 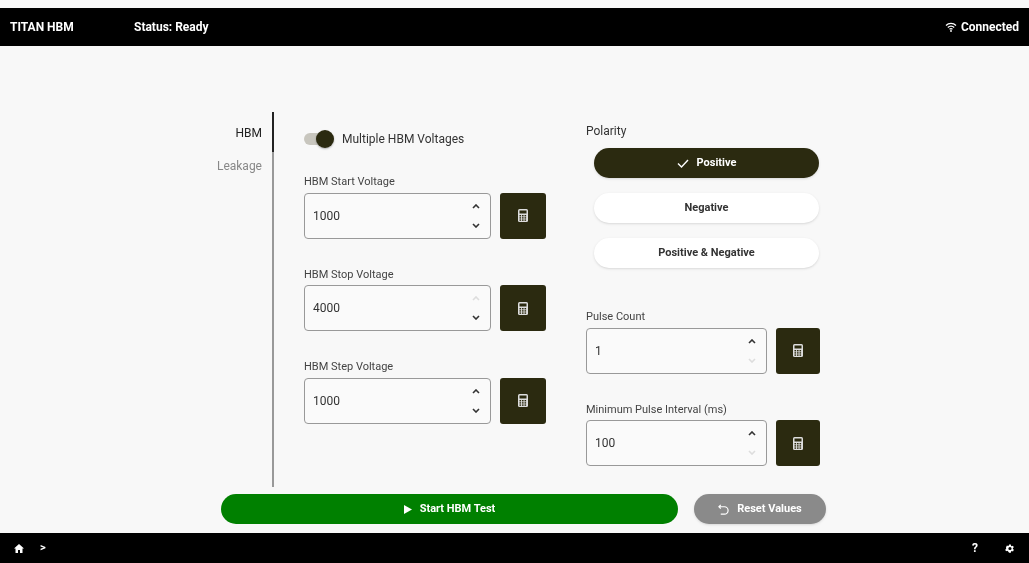 I want to click on polarity-label: Polarity, so click(x=607, y=131).